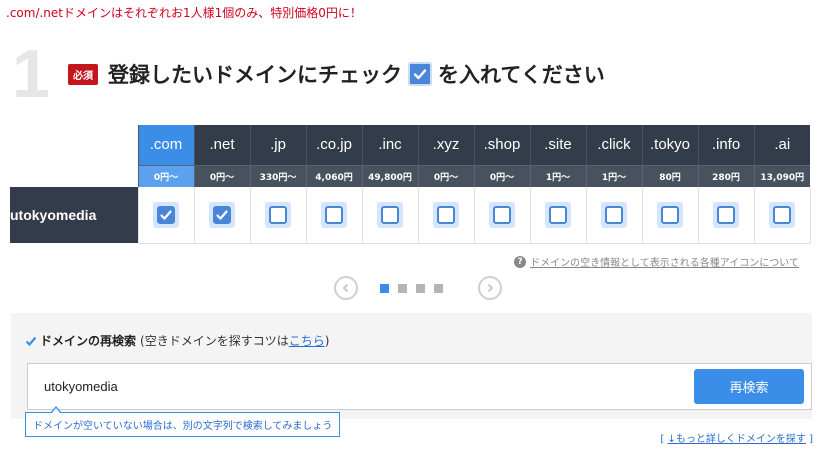 The height and width of the screenshot is (451, 823). What do you see at coordinates (333, 175) in the screenshot?
I see `tld-price: 4,060円` at bounding box center [333, 175].